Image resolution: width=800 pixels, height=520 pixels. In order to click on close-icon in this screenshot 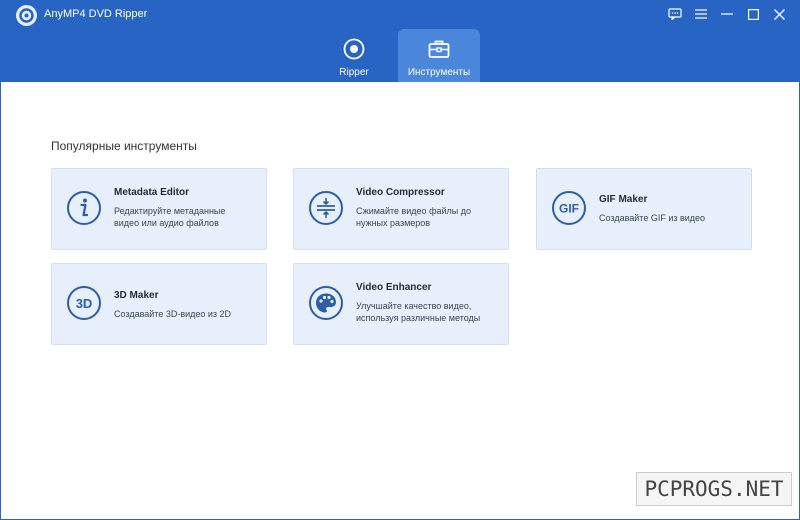, I will do `click(779, 14)`.